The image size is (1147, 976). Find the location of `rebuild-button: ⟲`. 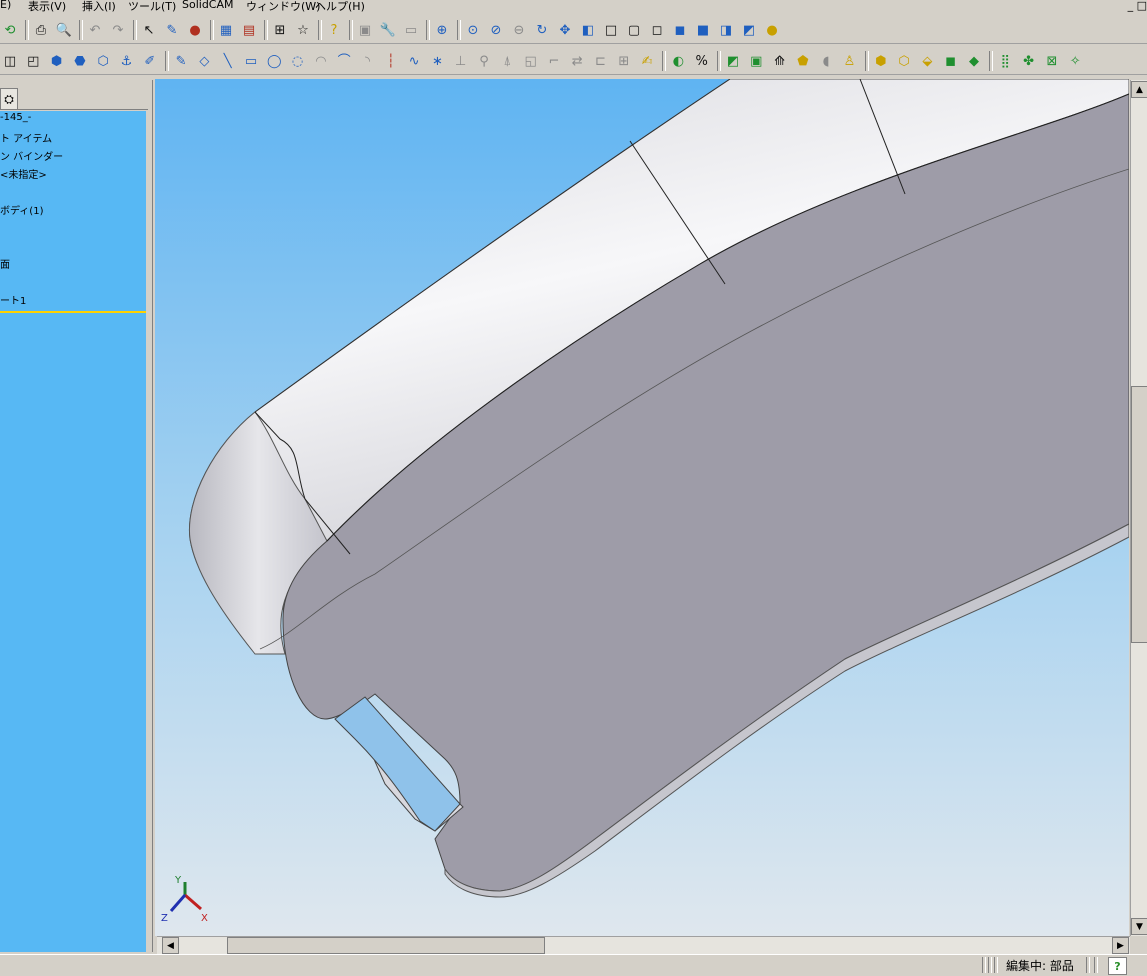

rebuild-button: ⟲ is located at coordinates (10, 30).